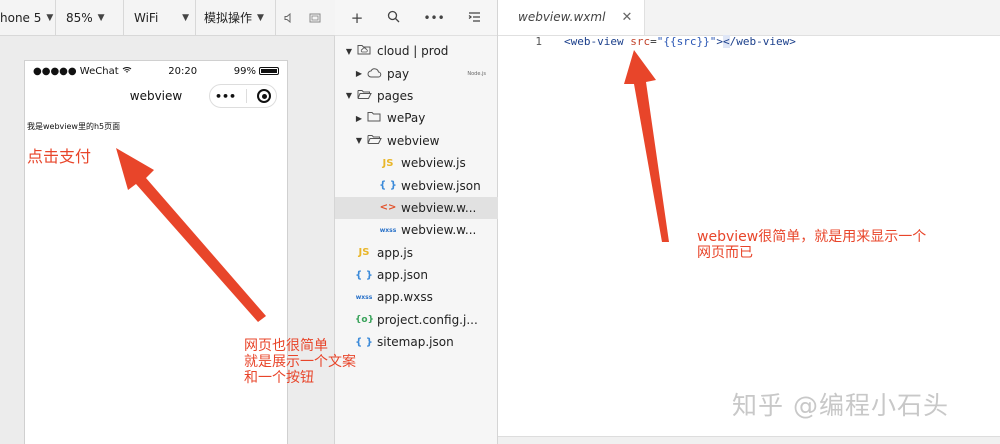 Image resolution: width=1000 pixels, height=444 pixels. I want to click on code-close-tag: /web-view>, so click(762, 41).